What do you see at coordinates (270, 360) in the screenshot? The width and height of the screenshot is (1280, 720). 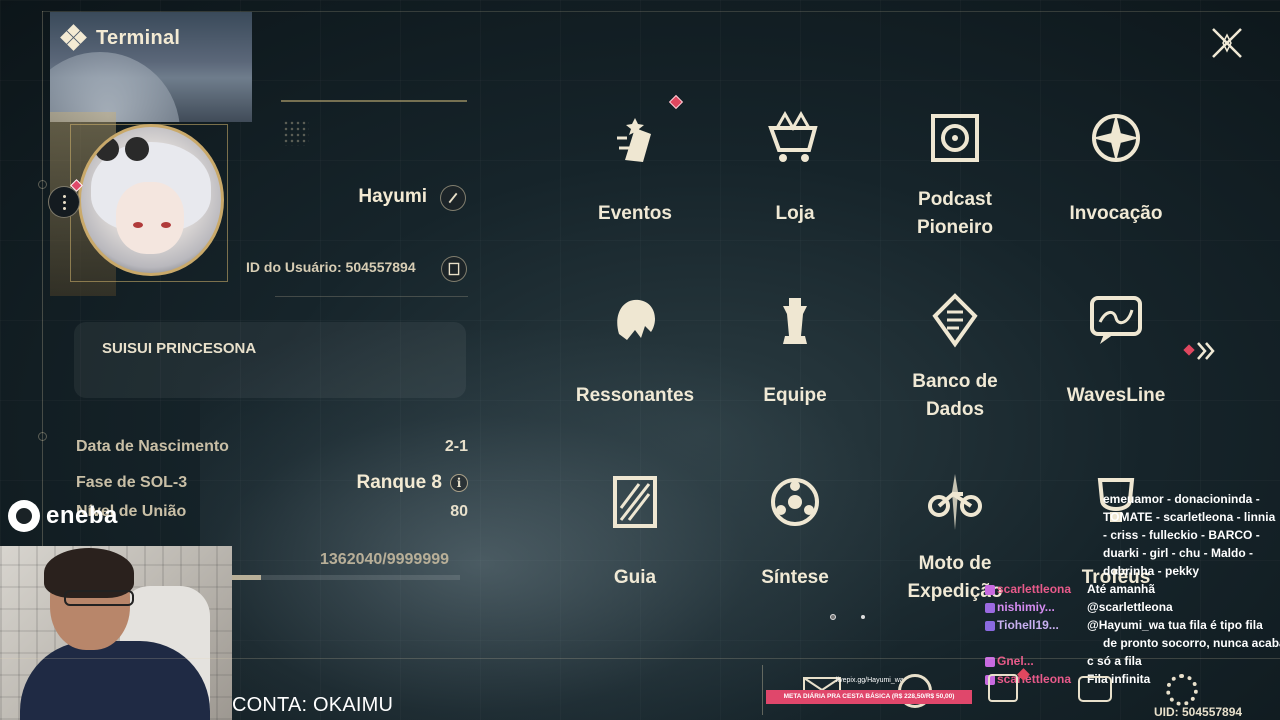 I see `signature-field: SUISUI PRINCESONA` at bounding box center [270, 360].